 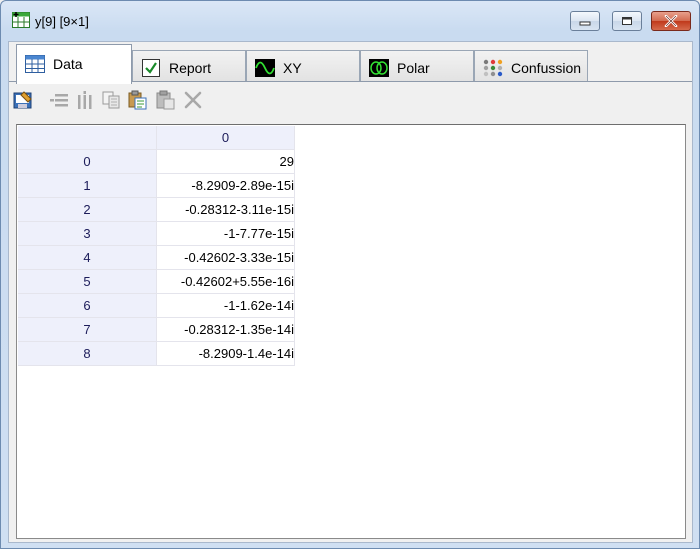 What do you see at coordinates (225, 209) in the screenshot?
I see `table-cell: -0.28312-3.11e-15i` at bounding box center [225, 209].